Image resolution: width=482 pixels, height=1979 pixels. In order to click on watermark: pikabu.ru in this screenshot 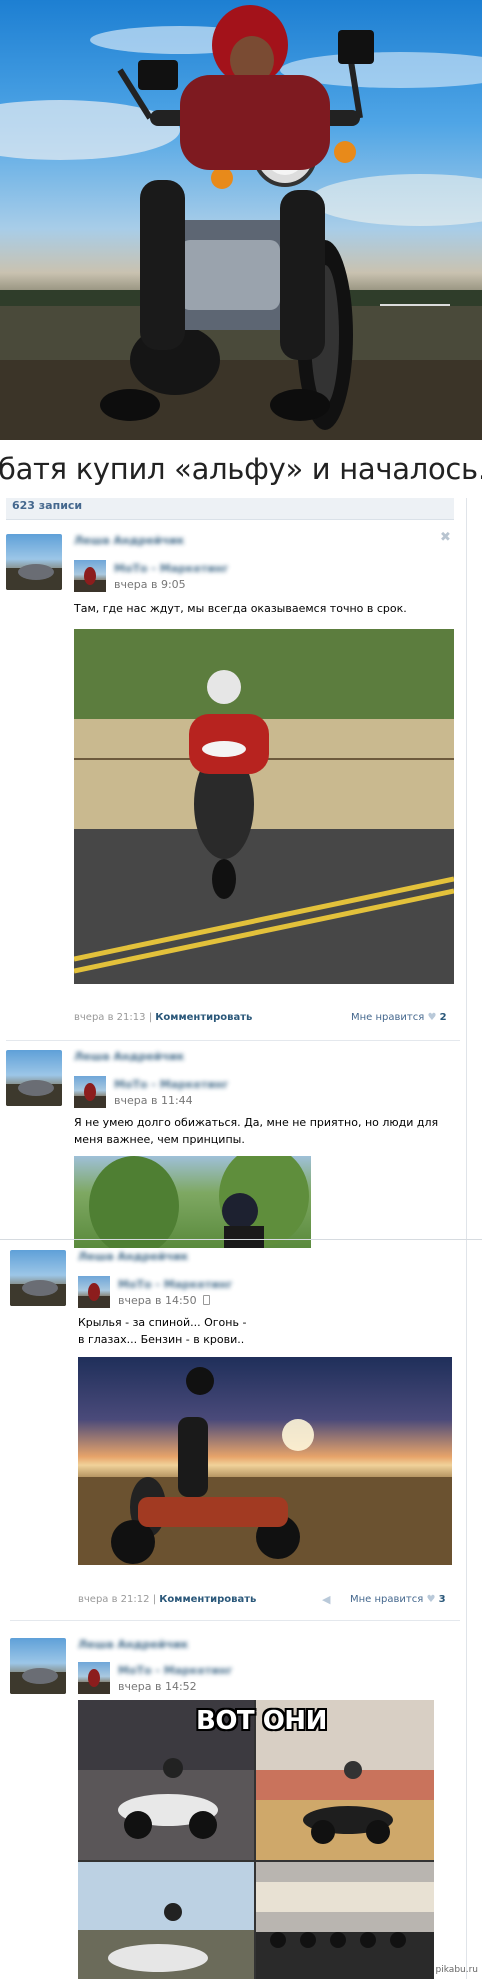, I will do `click(456, 1970)`.